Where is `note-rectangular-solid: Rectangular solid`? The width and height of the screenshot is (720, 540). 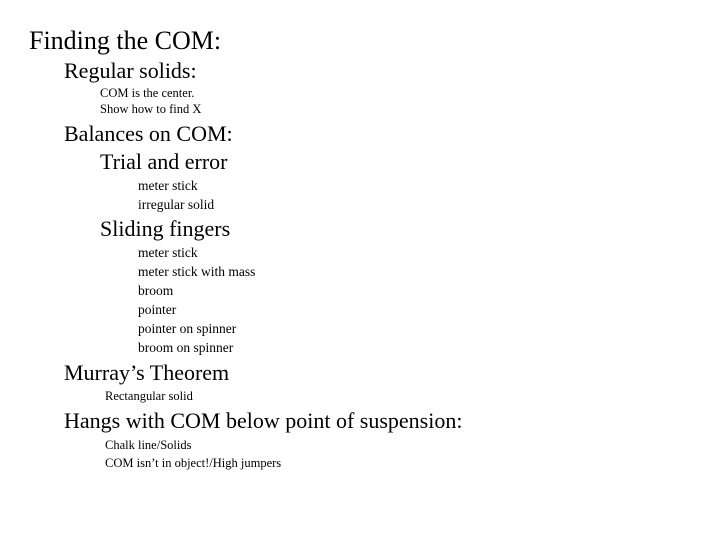
note-rectangular-solid: Rectangular solid is located at coordinates (149, 396).